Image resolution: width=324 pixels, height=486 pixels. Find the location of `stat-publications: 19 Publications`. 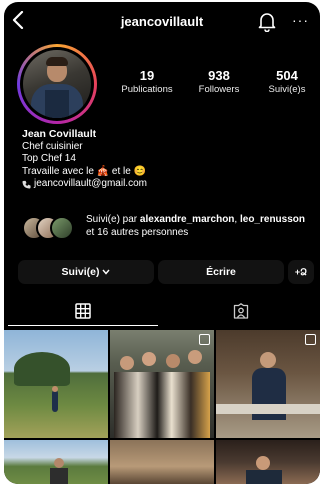

stat-publications: 19 Publications is located at coordinates (147, 81).